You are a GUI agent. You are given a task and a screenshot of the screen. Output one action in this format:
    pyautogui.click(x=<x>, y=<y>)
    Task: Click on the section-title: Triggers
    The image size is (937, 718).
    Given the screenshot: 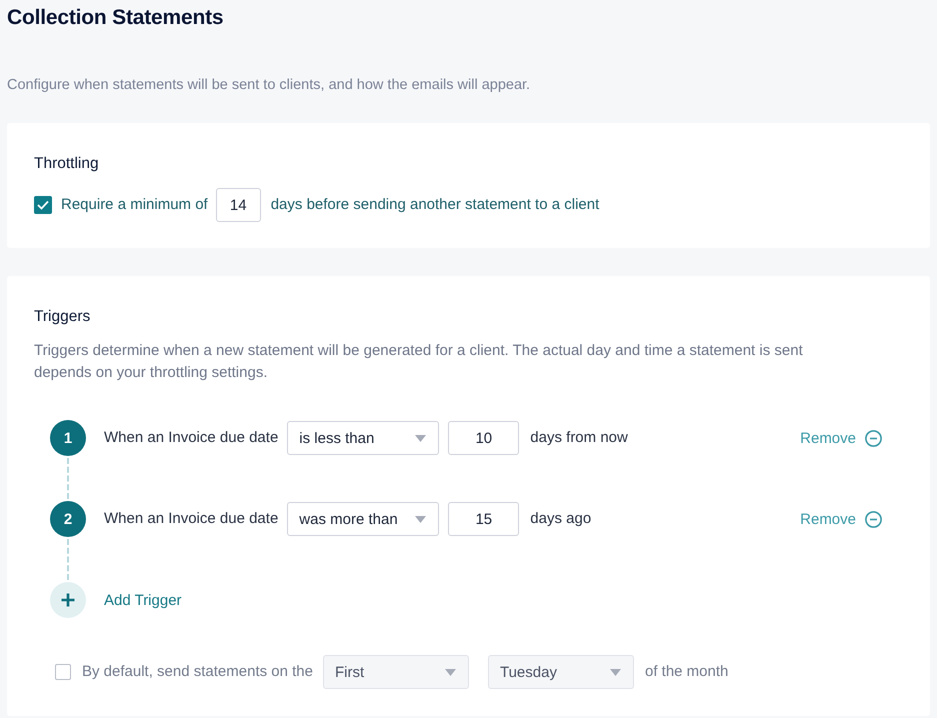 What is the action you would take?
    pyautogui.click(x=63, y=317)
    